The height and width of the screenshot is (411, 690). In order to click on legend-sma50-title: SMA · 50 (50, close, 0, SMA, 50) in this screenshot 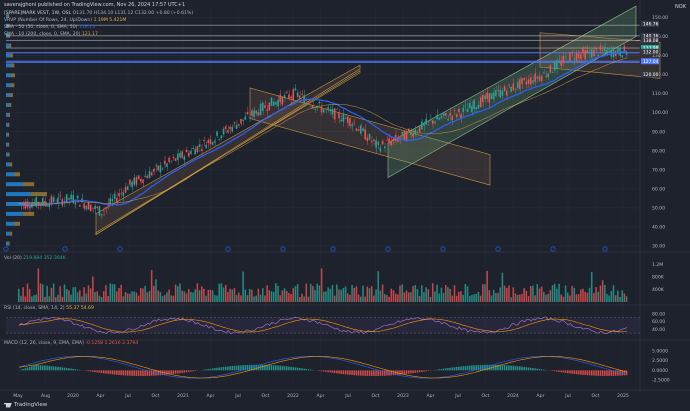, I will do `click(41, 27)`.